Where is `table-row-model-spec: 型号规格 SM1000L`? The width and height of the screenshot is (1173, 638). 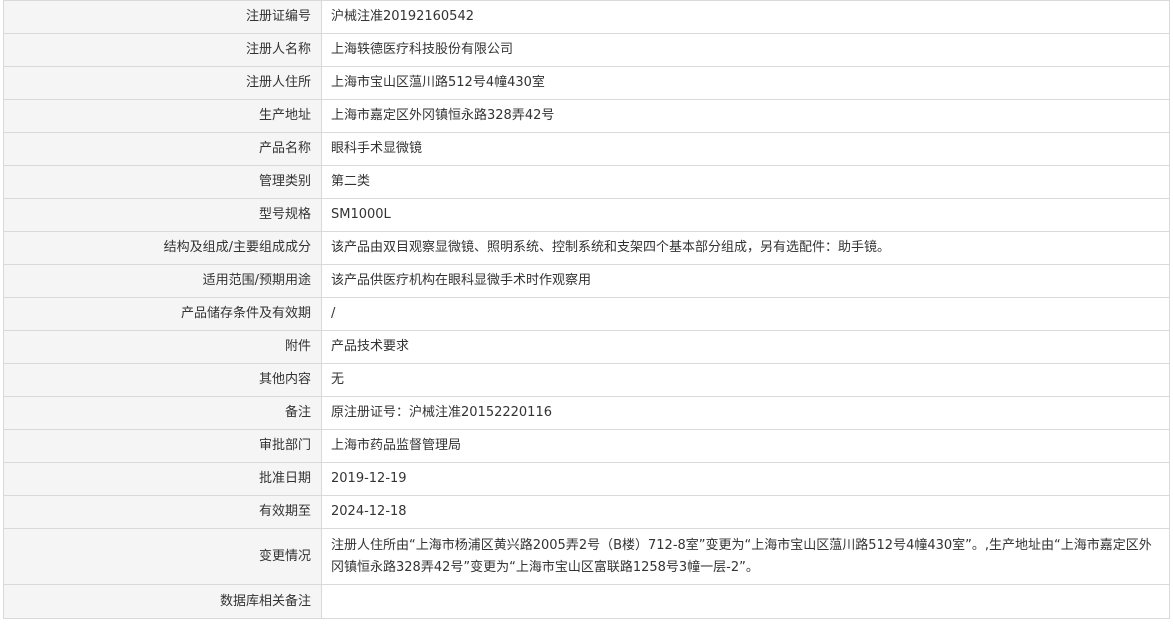 table-row-model-spec: 型号规格 SM1000L is located at coordinates (586, 215).